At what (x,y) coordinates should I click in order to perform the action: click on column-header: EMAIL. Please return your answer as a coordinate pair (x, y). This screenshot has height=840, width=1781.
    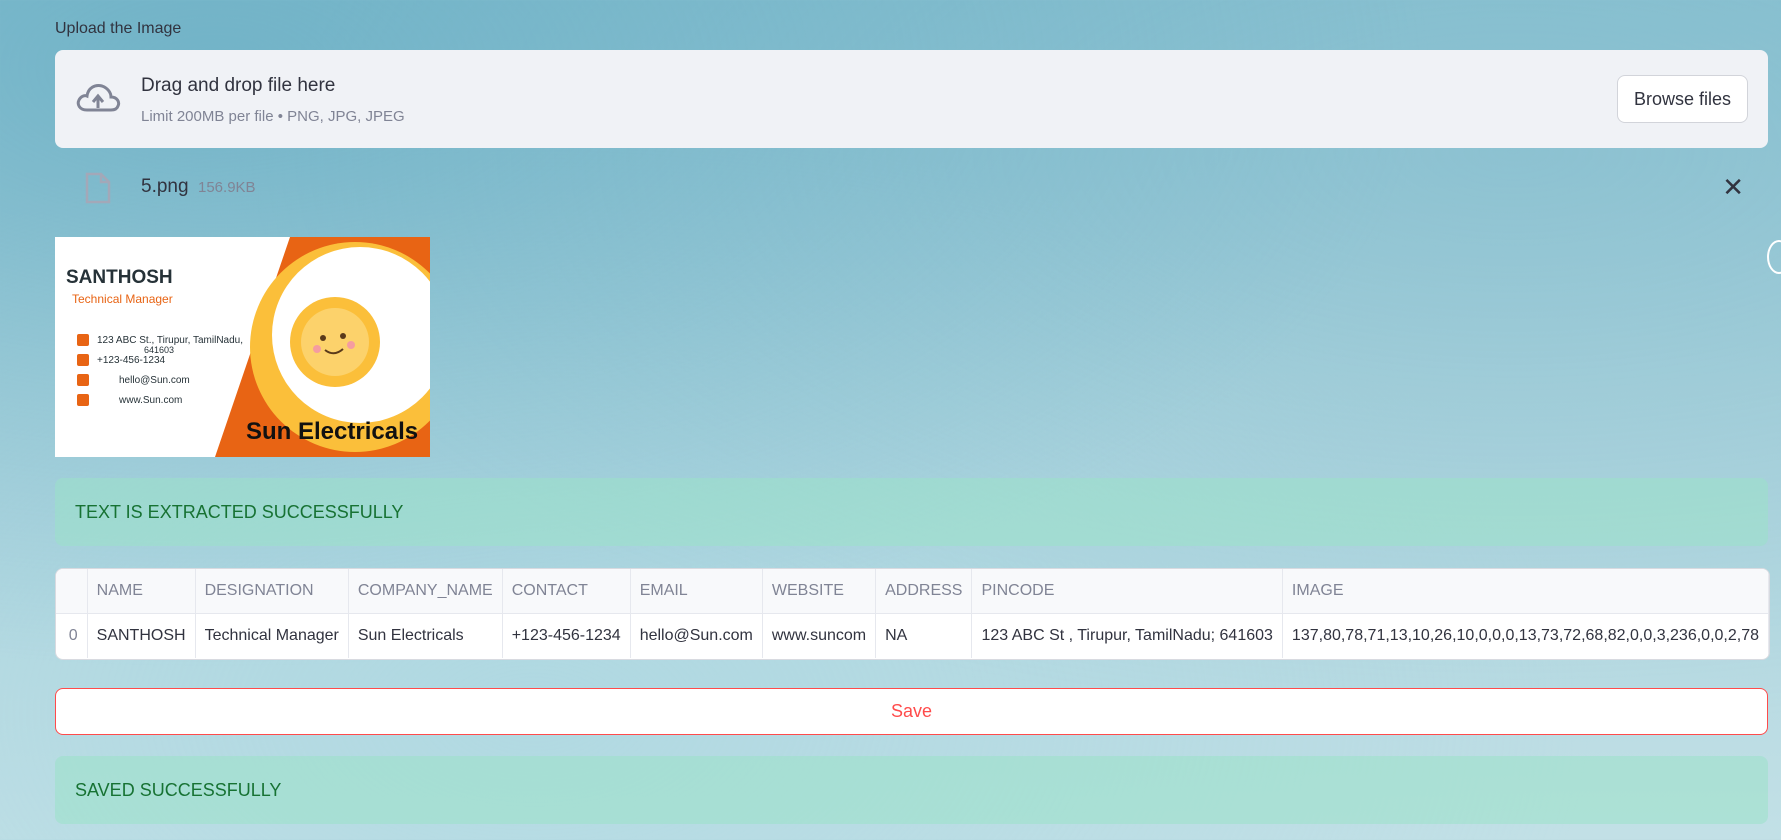
    Looking at the image, I should click on (696, 591).